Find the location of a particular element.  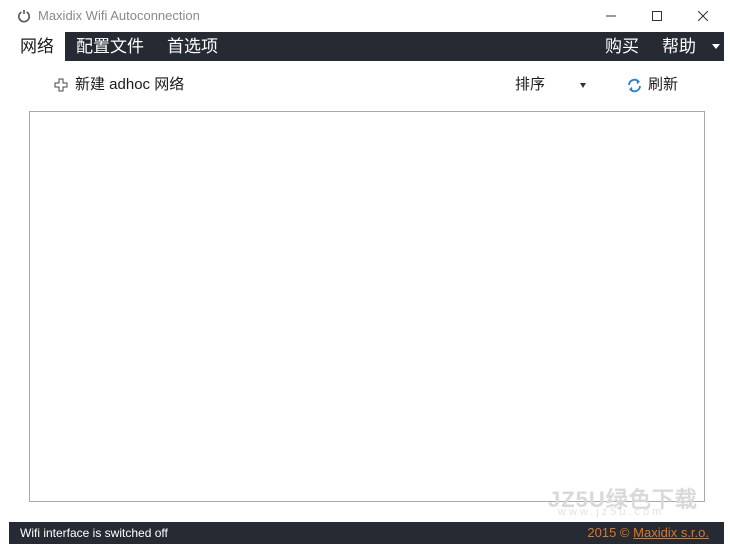

refresh-button: 刷新 is located at coordinates (652, 85).